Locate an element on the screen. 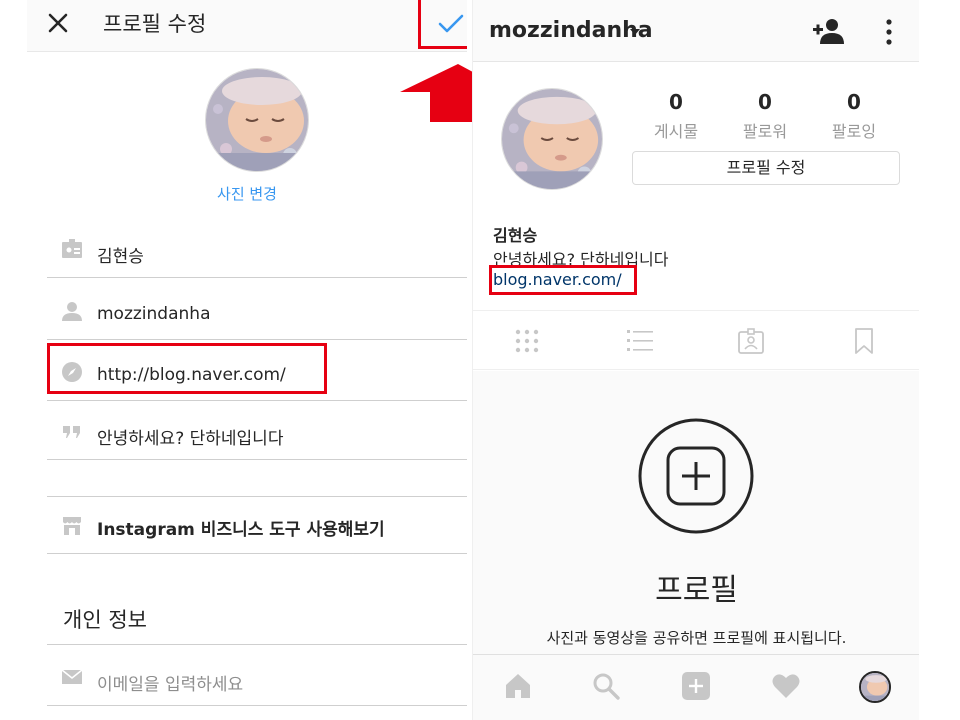 The width and height of the screenshot is (960, 720). profile-header: mozzindanha is located at coordinates (696, 31).